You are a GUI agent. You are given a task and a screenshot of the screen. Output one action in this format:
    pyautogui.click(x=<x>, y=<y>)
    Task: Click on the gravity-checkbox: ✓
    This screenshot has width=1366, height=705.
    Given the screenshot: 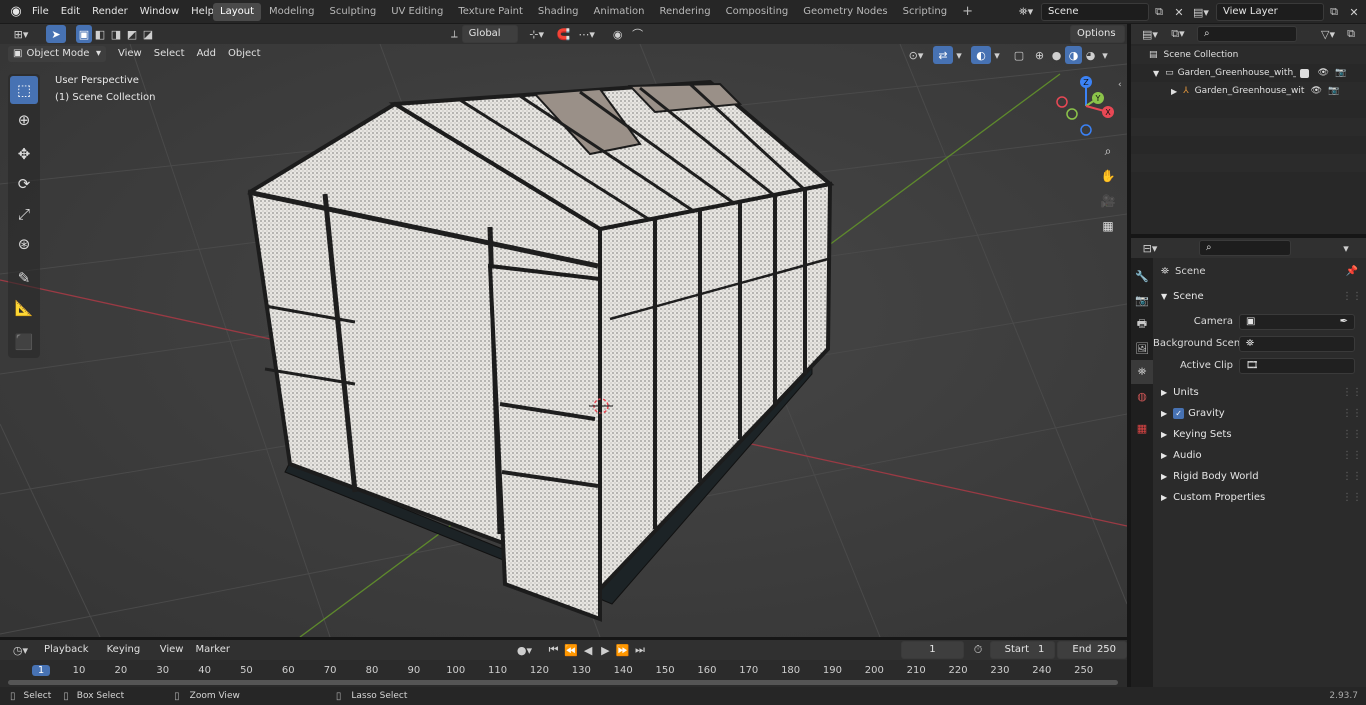 What is the action you would take?
    pyautogui.click(x=1179, y=413)
    